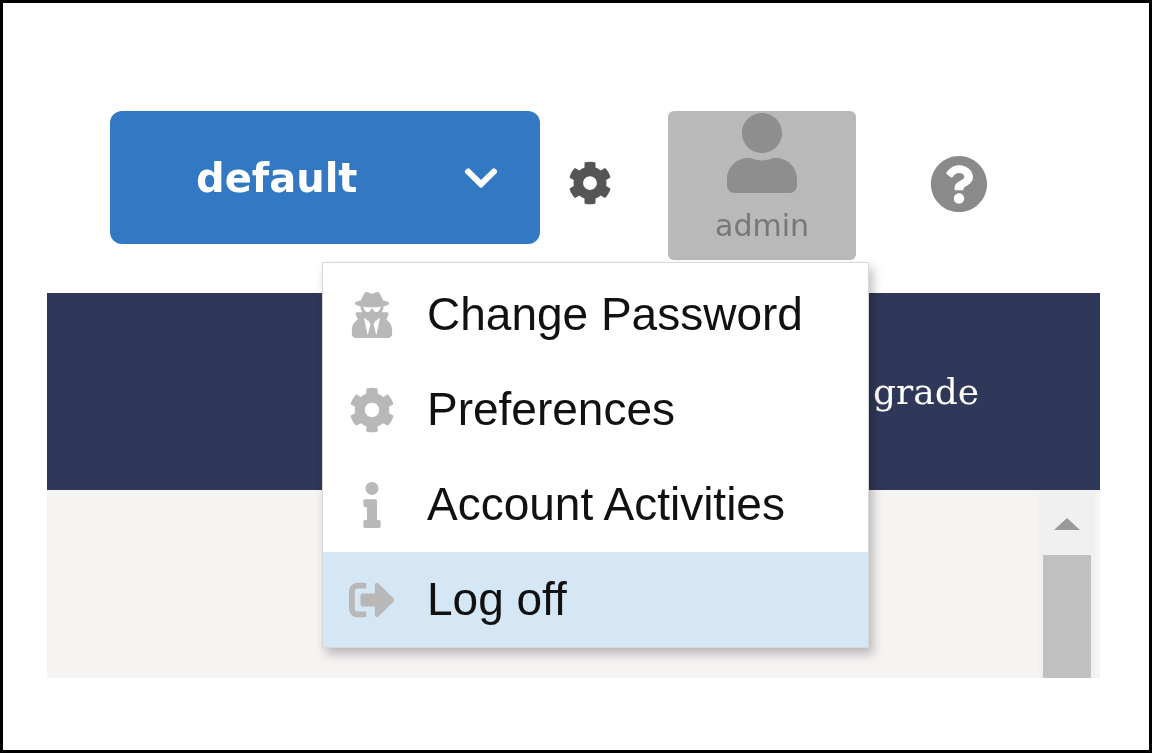 This screenshot has height=753, width=1152. Describe the element at coordinates (325, 177) in the screenshot. I see `workspace-dropdown: default` at that location.